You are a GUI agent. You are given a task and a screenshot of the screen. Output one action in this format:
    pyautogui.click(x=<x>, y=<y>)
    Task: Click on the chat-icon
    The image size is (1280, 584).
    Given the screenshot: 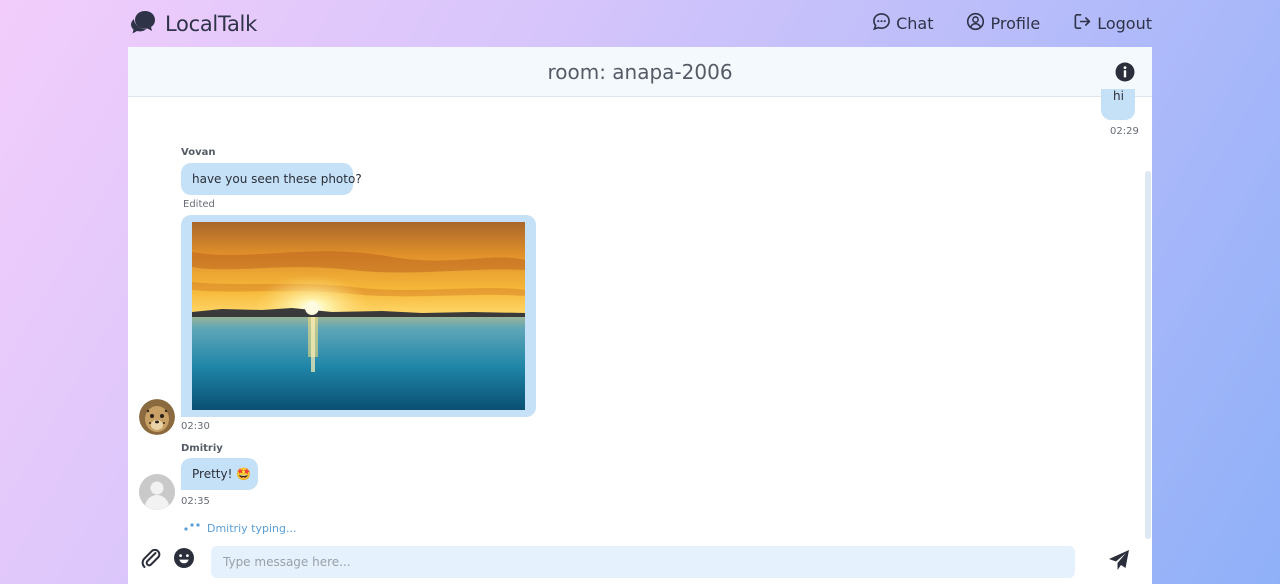 What is the action you would take?
    pyautogui.click(x=881, y=23)
    